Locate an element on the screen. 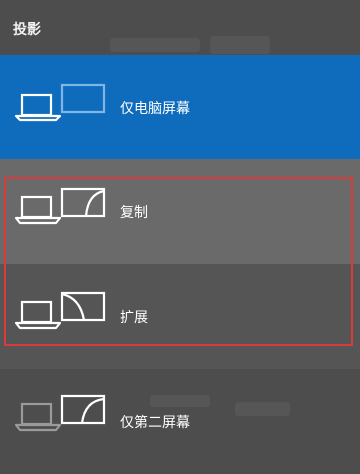 This screenshot has width=360, height=474. panel-title: 投影 is located at coordinates (27, 30).